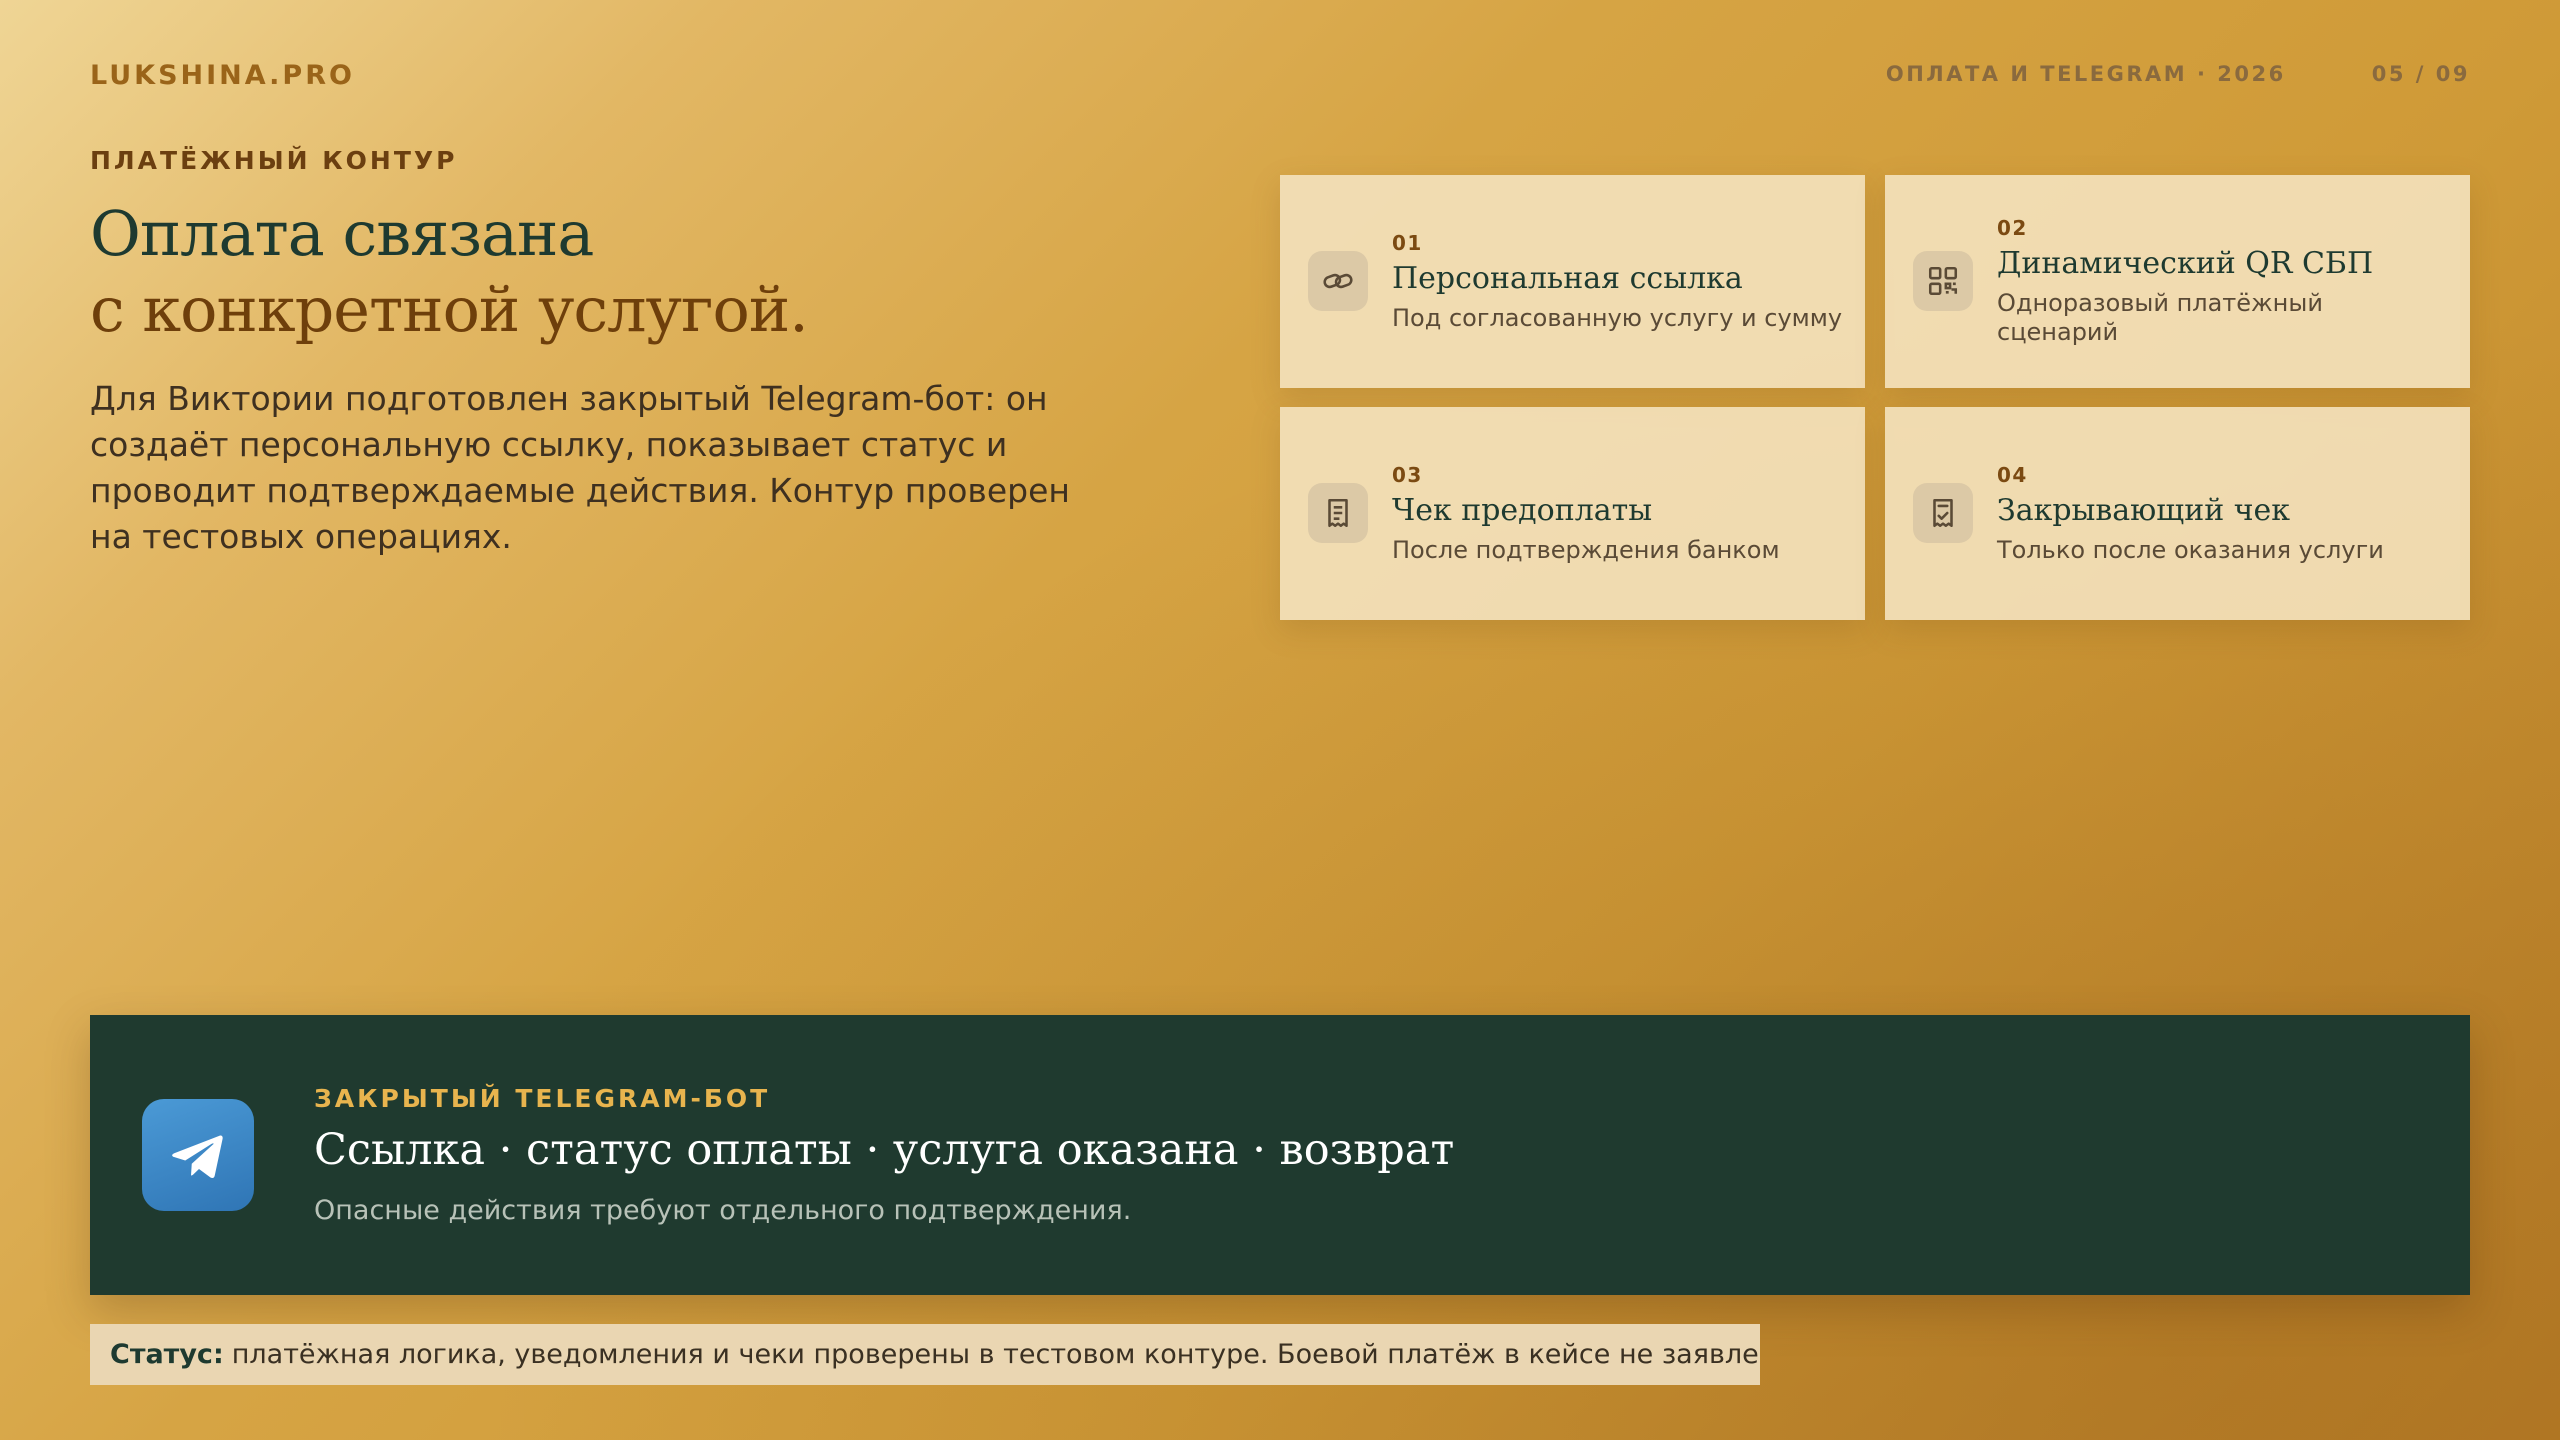  Describe the element at coordinates (274, 160) in the screenshot. I see `section-eyebrow: ПЛАТЁЖНЫЙ КОНТУР` at that location.